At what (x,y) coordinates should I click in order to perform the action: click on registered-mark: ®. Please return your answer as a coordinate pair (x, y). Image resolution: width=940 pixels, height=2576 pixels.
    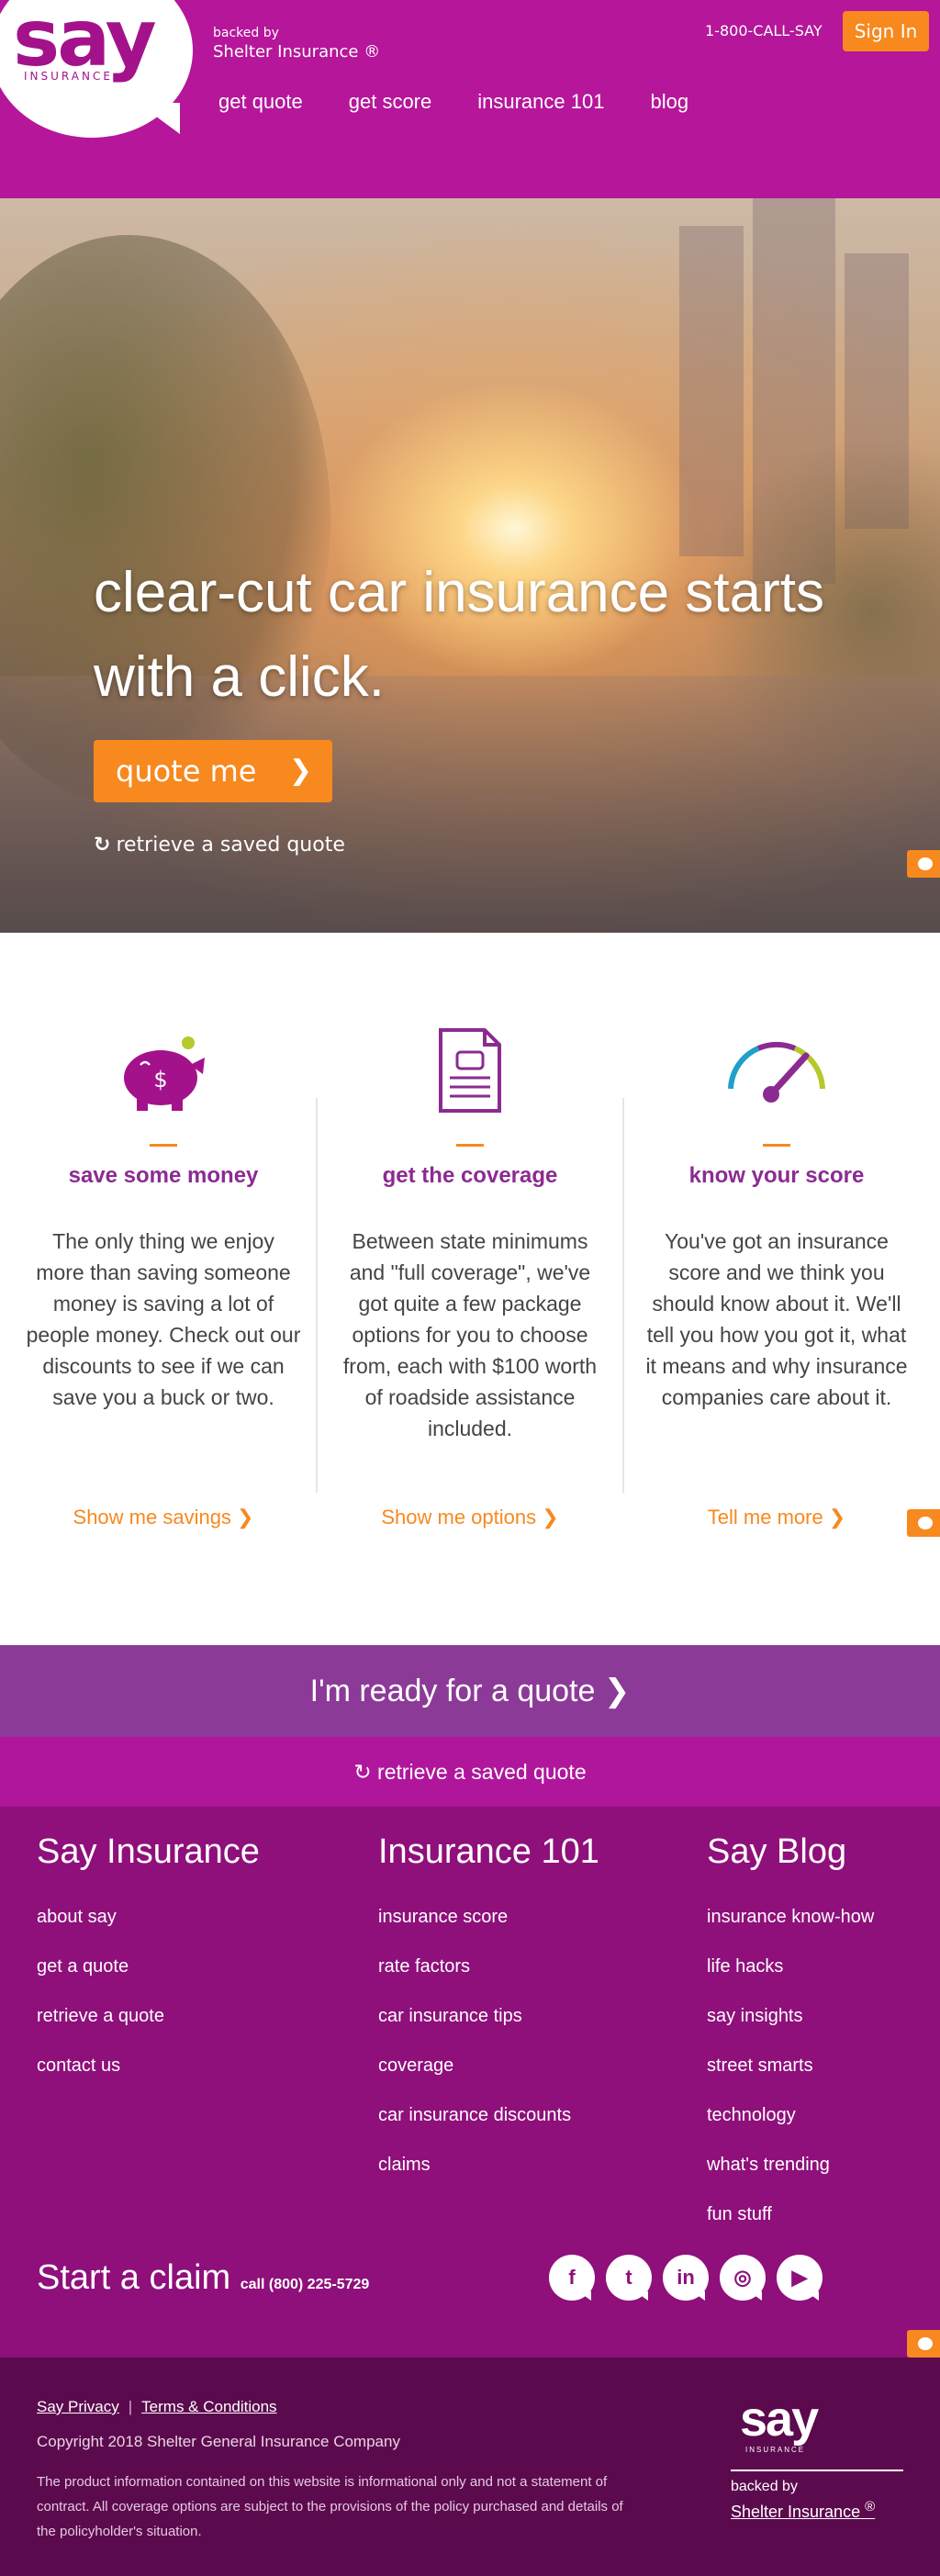
    Looking at the image, I should click on (870, 2506).